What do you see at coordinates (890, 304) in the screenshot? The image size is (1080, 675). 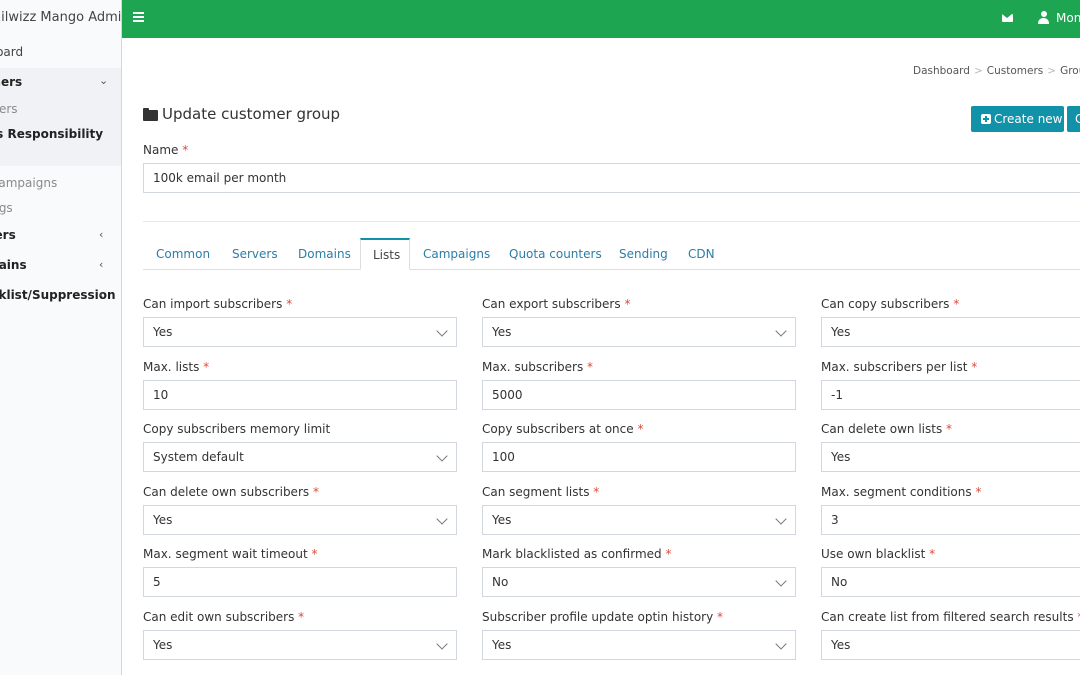 I see `can-copy-subscribers-label: Can copy subscribers *` at bounding box center [890, 304].